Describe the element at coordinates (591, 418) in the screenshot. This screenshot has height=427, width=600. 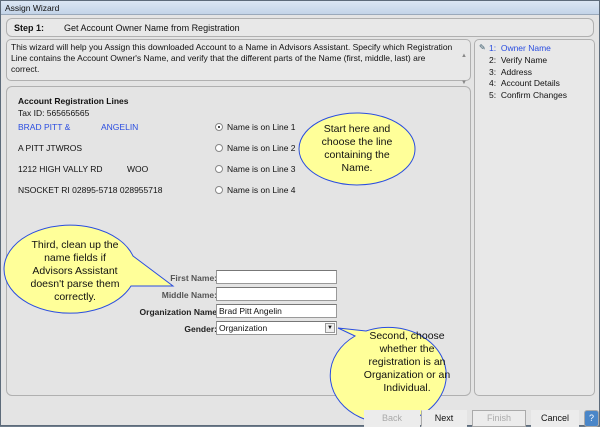
I see `help-icon: ?` at that location.